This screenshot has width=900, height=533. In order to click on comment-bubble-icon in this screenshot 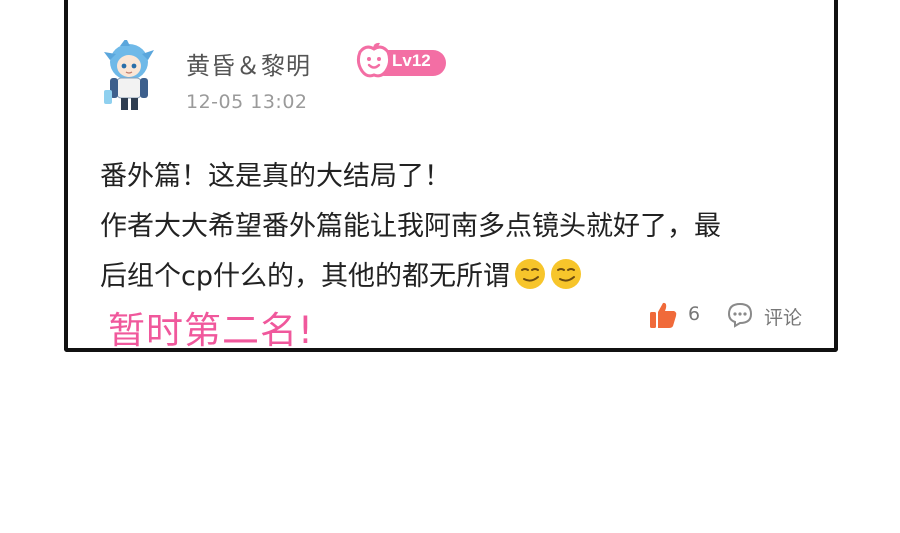, I will do `click(740, 315)`.